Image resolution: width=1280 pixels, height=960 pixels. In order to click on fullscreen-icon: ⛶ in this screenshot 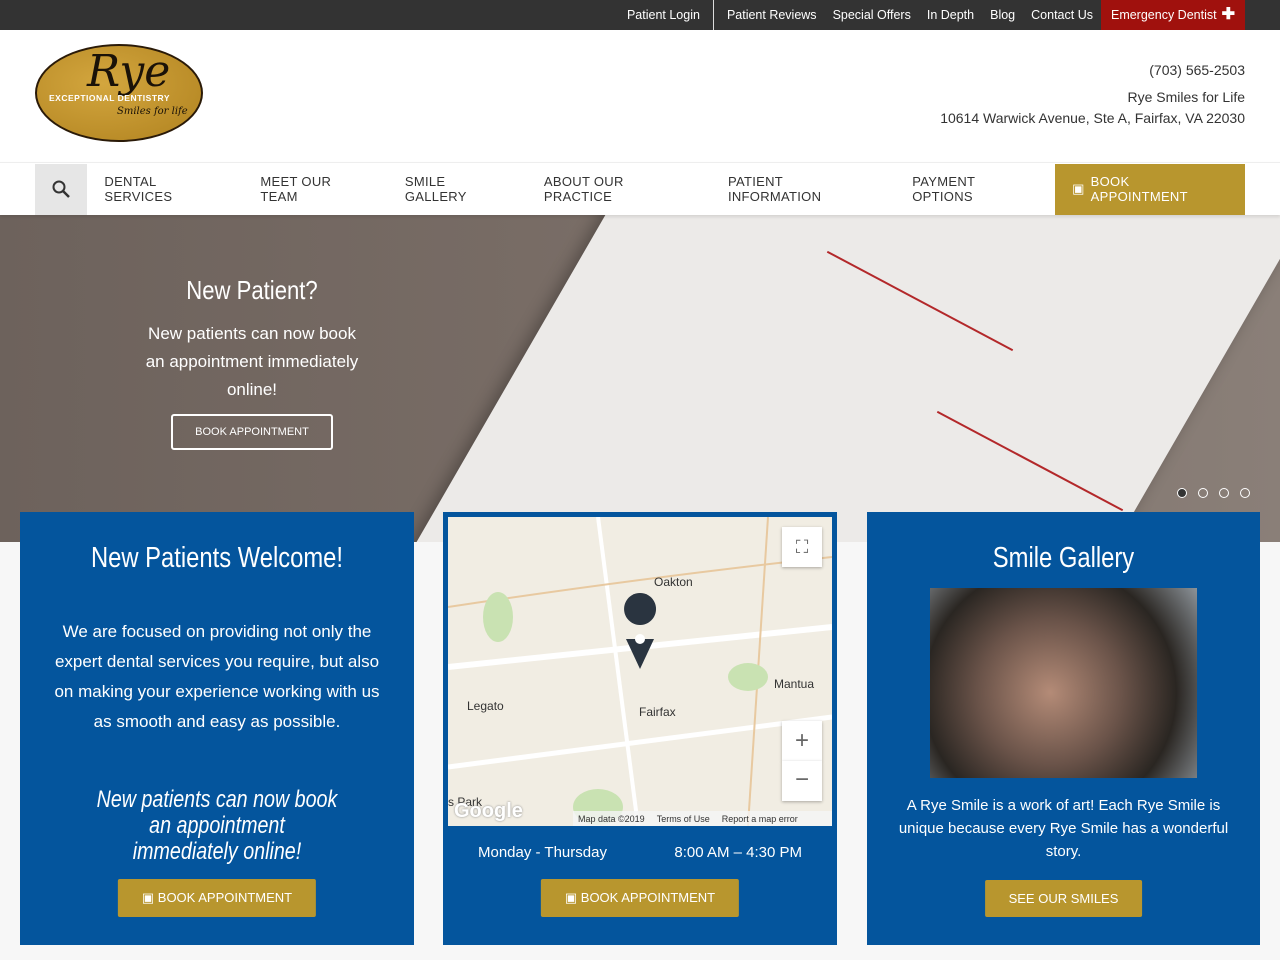, I will do `click(802, 547)`.